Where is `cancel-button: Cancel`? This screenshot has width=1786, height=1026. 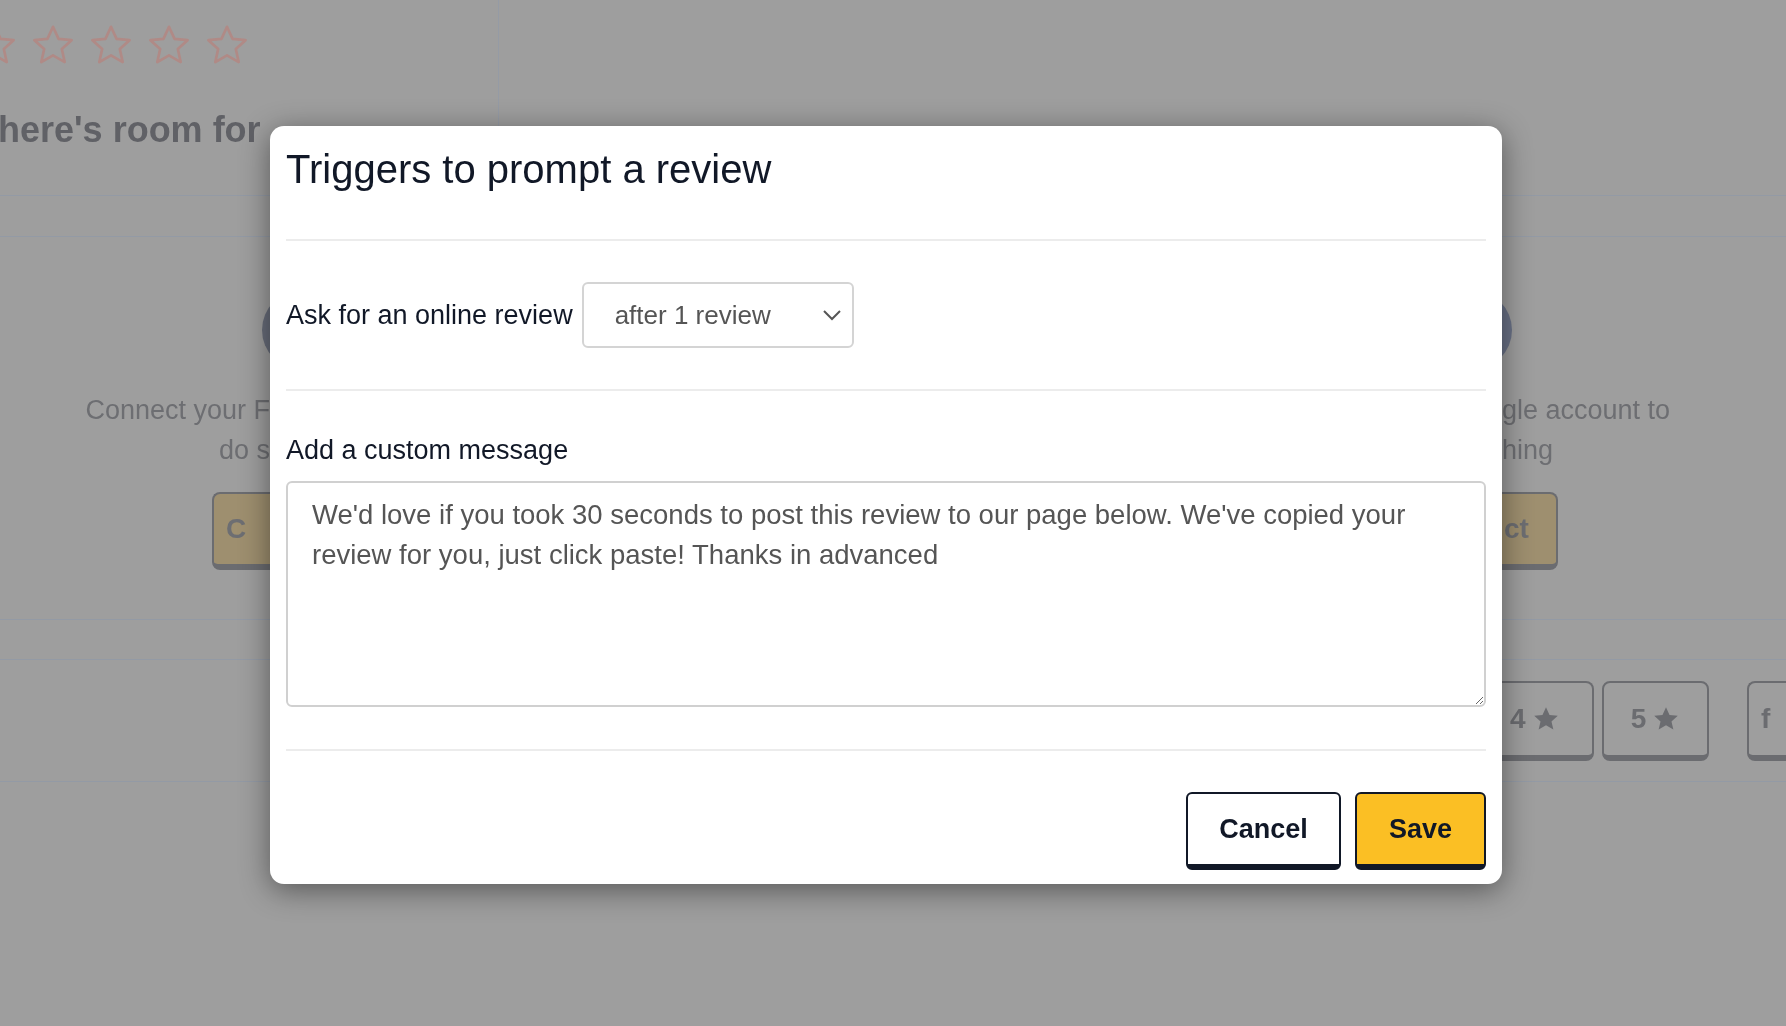 cancel-button: Cancel is located at coordinates (1263, 831).